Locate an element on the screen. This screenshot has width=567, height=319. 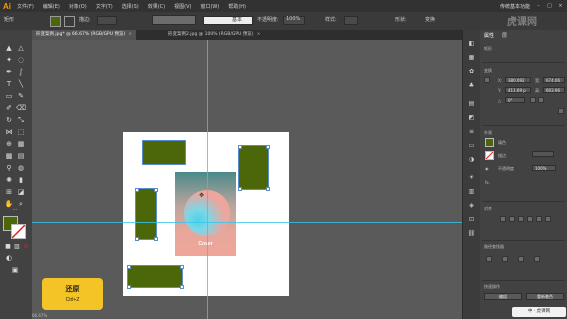
eyedropper-tool-icon: ⚲ is located at coordinates (9, 168).